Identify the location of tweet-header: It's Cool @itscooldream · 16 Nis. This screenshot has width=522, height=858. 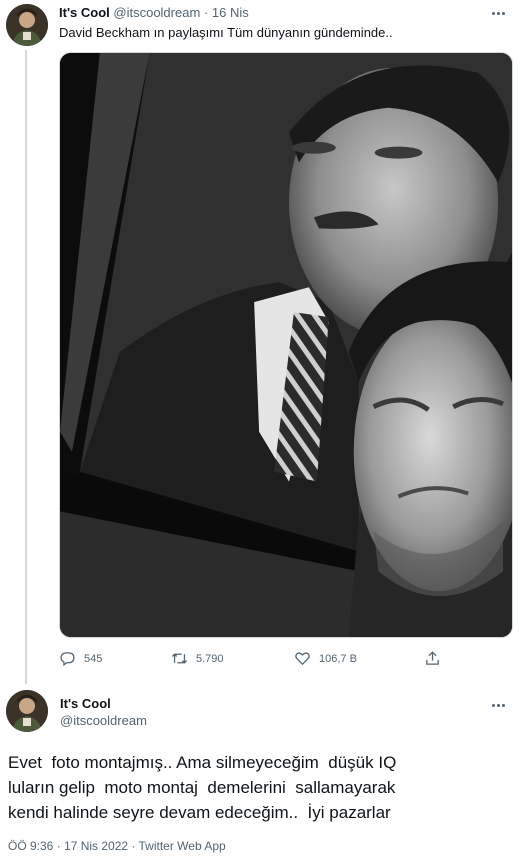
(154, 13).